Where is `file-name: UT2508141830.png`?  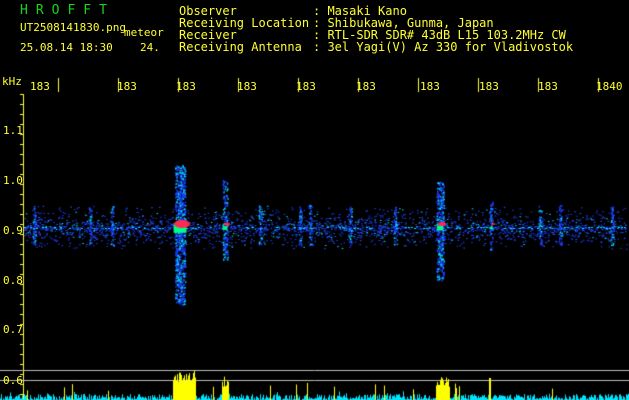 file-name: UT2508141830.png is located at coordinates (73, 27).